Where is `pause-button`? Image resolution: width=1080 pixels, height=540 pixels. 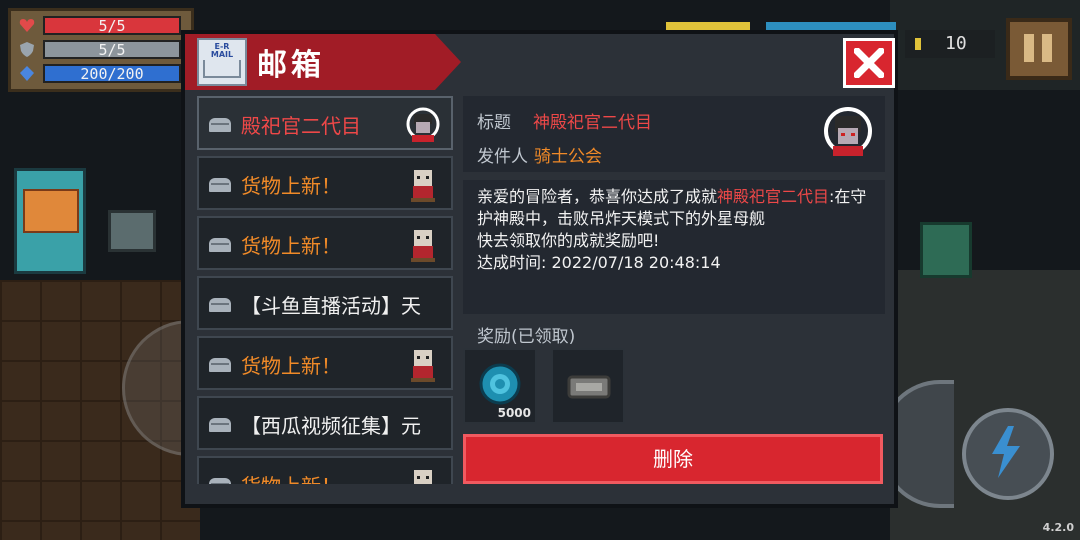 pause-button is located at coordinates (1039, 49).